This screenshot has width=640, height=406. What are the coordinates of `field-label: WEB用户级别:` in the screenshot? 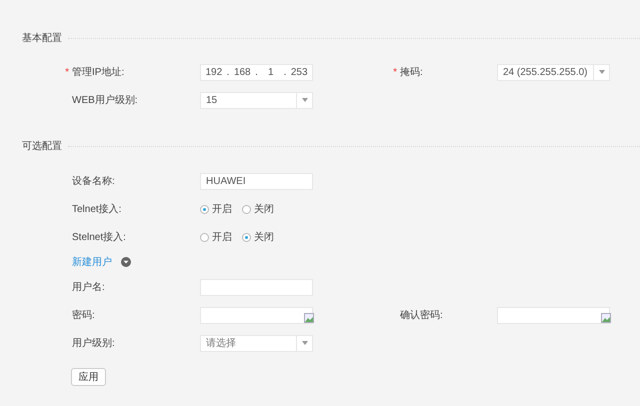 It's located at (105, 100).